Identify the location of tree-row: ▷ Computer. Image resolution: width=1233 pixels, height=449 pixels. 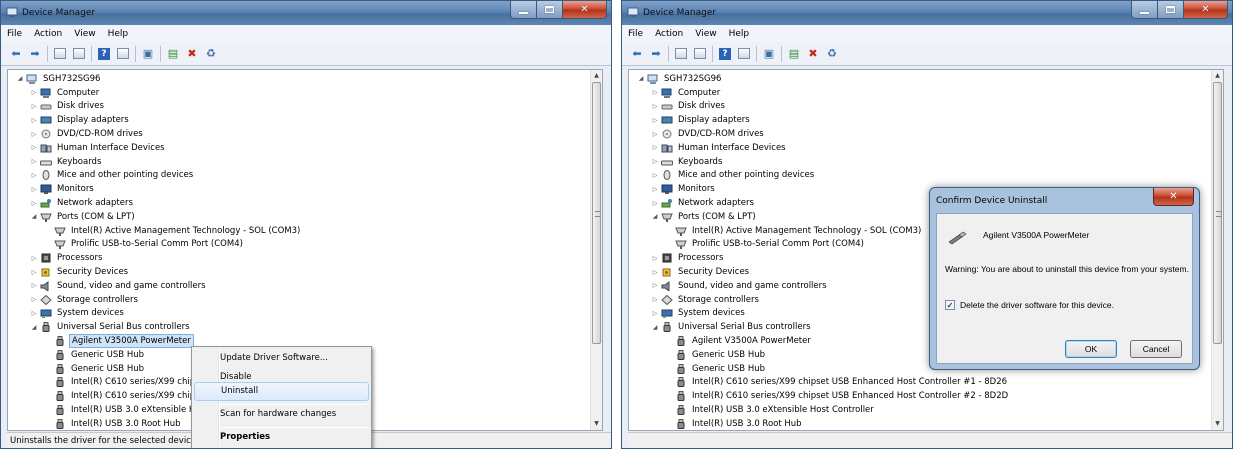
(920, 93).